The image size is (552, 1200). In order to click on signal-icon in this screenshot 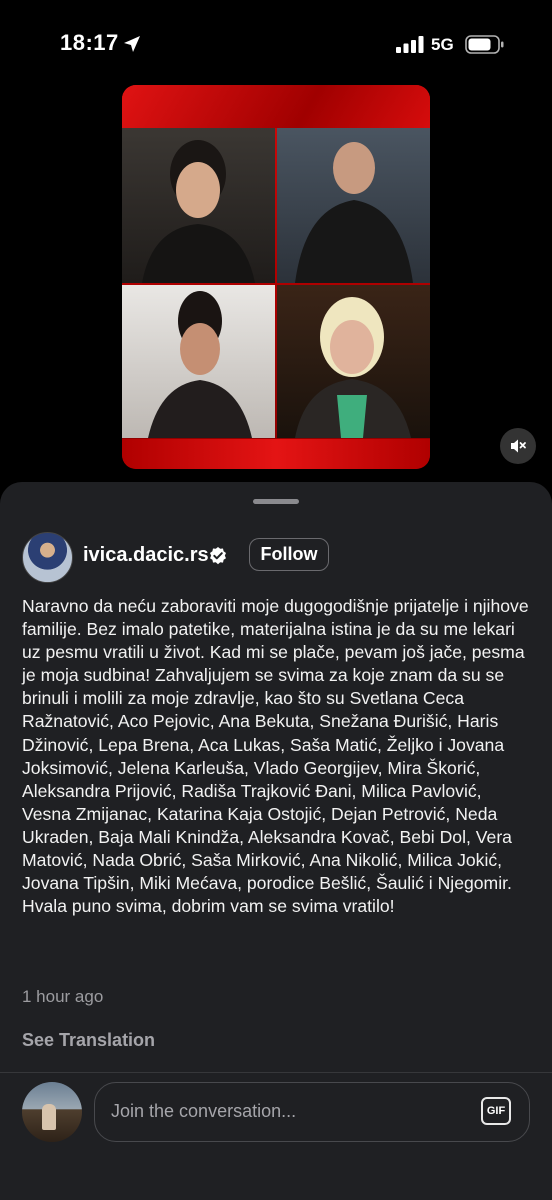, I will do `click(410, 44)`.